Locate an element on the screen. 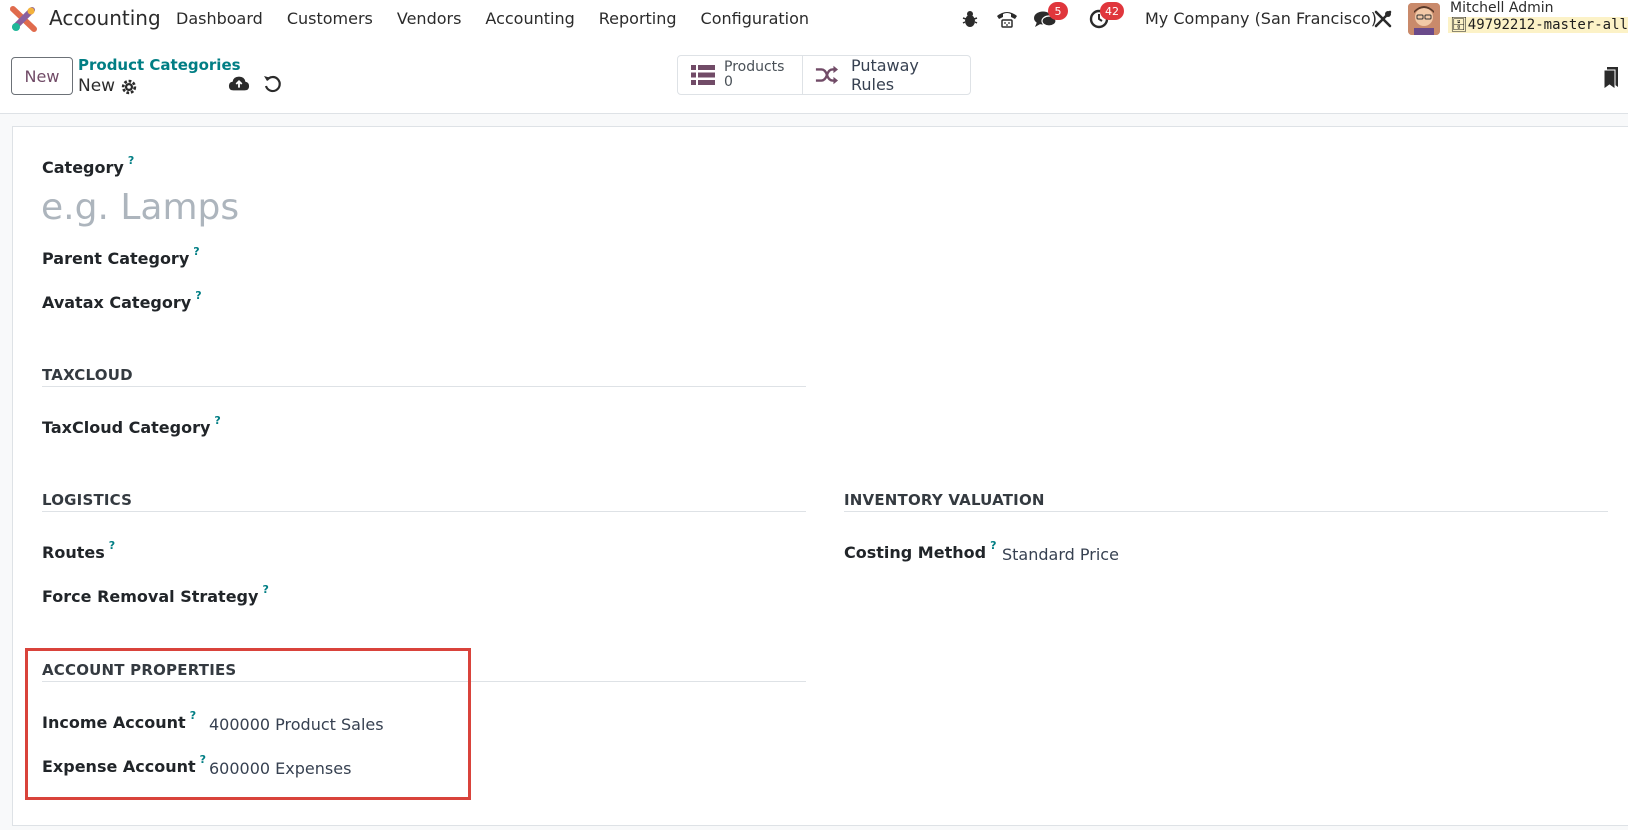  smart-buttons: Products 0 Putaway Rules is located at coordinates (824, 75).